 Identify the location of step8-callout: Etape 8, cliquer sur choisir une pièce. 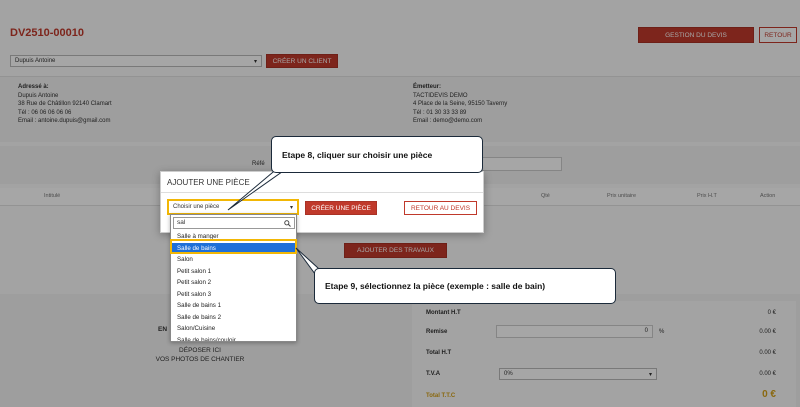
(377, 154).